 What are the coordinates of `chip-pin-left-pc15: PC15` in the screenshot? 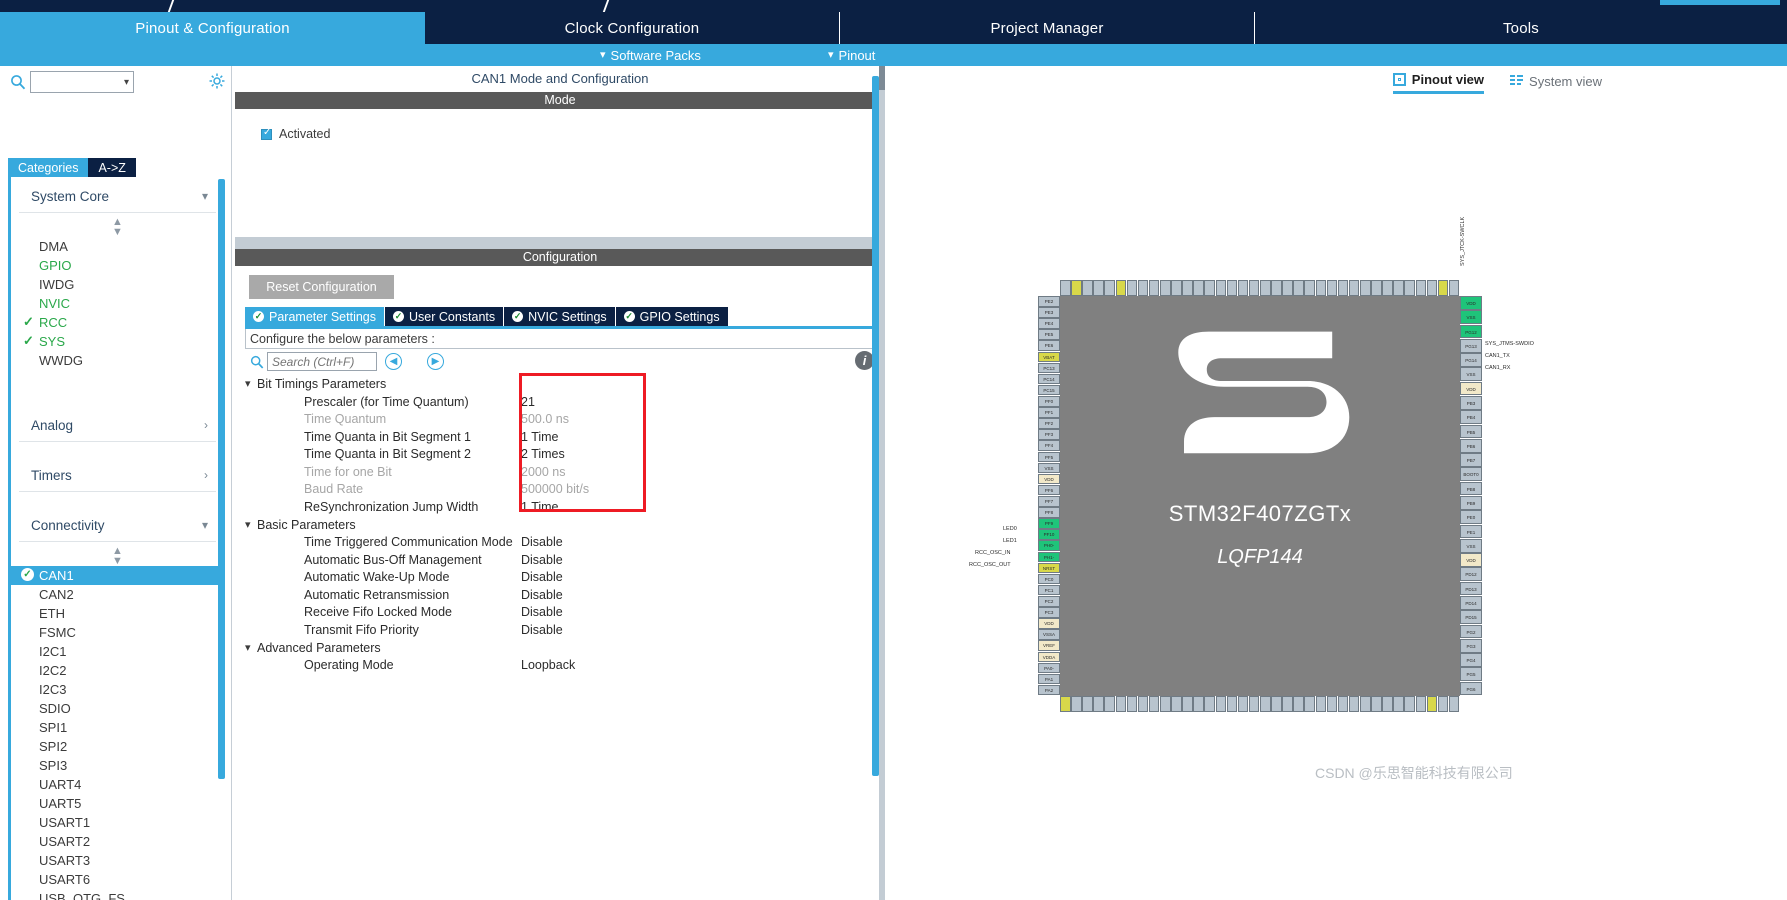 It's located at (1049, 390).